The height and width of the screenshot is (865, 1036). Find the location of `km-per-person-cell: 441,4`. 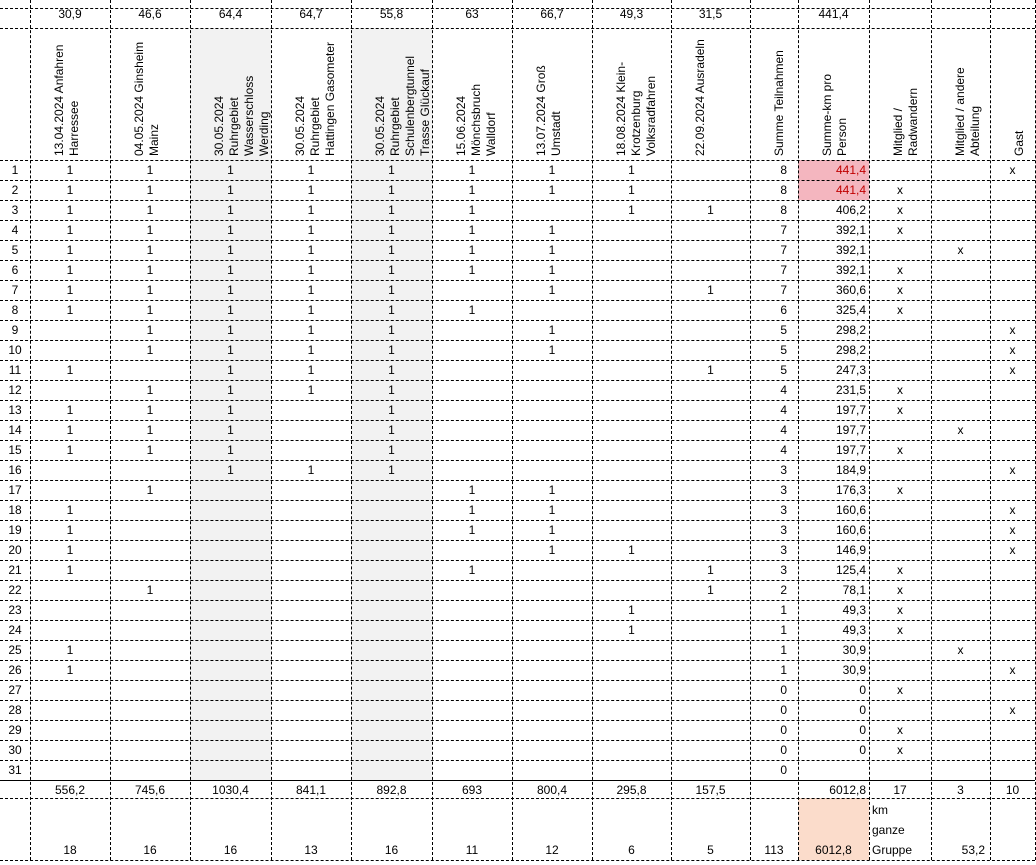

km-per-person-cell: 441,4 is located at coordinates (832, 170).